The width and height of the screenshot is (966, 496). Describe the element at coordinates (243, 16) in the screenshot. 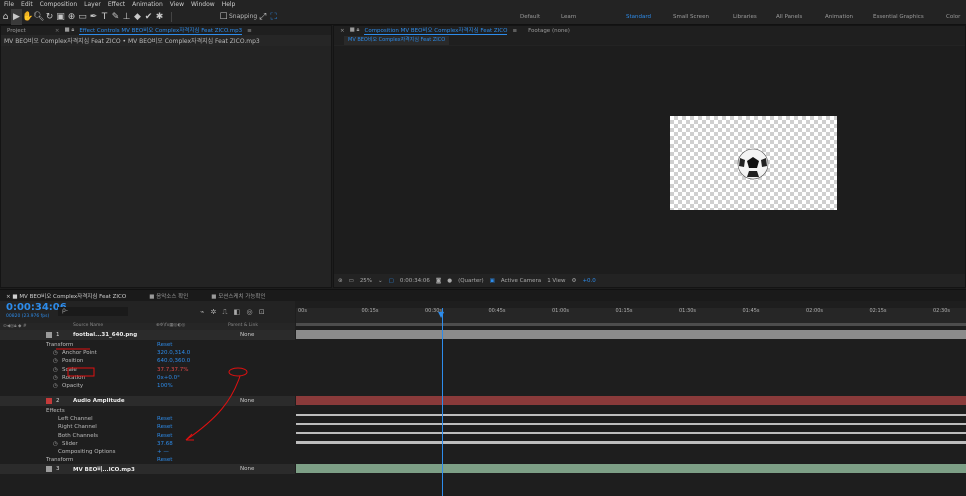

I see `snapping-label: Snapping` at that location.